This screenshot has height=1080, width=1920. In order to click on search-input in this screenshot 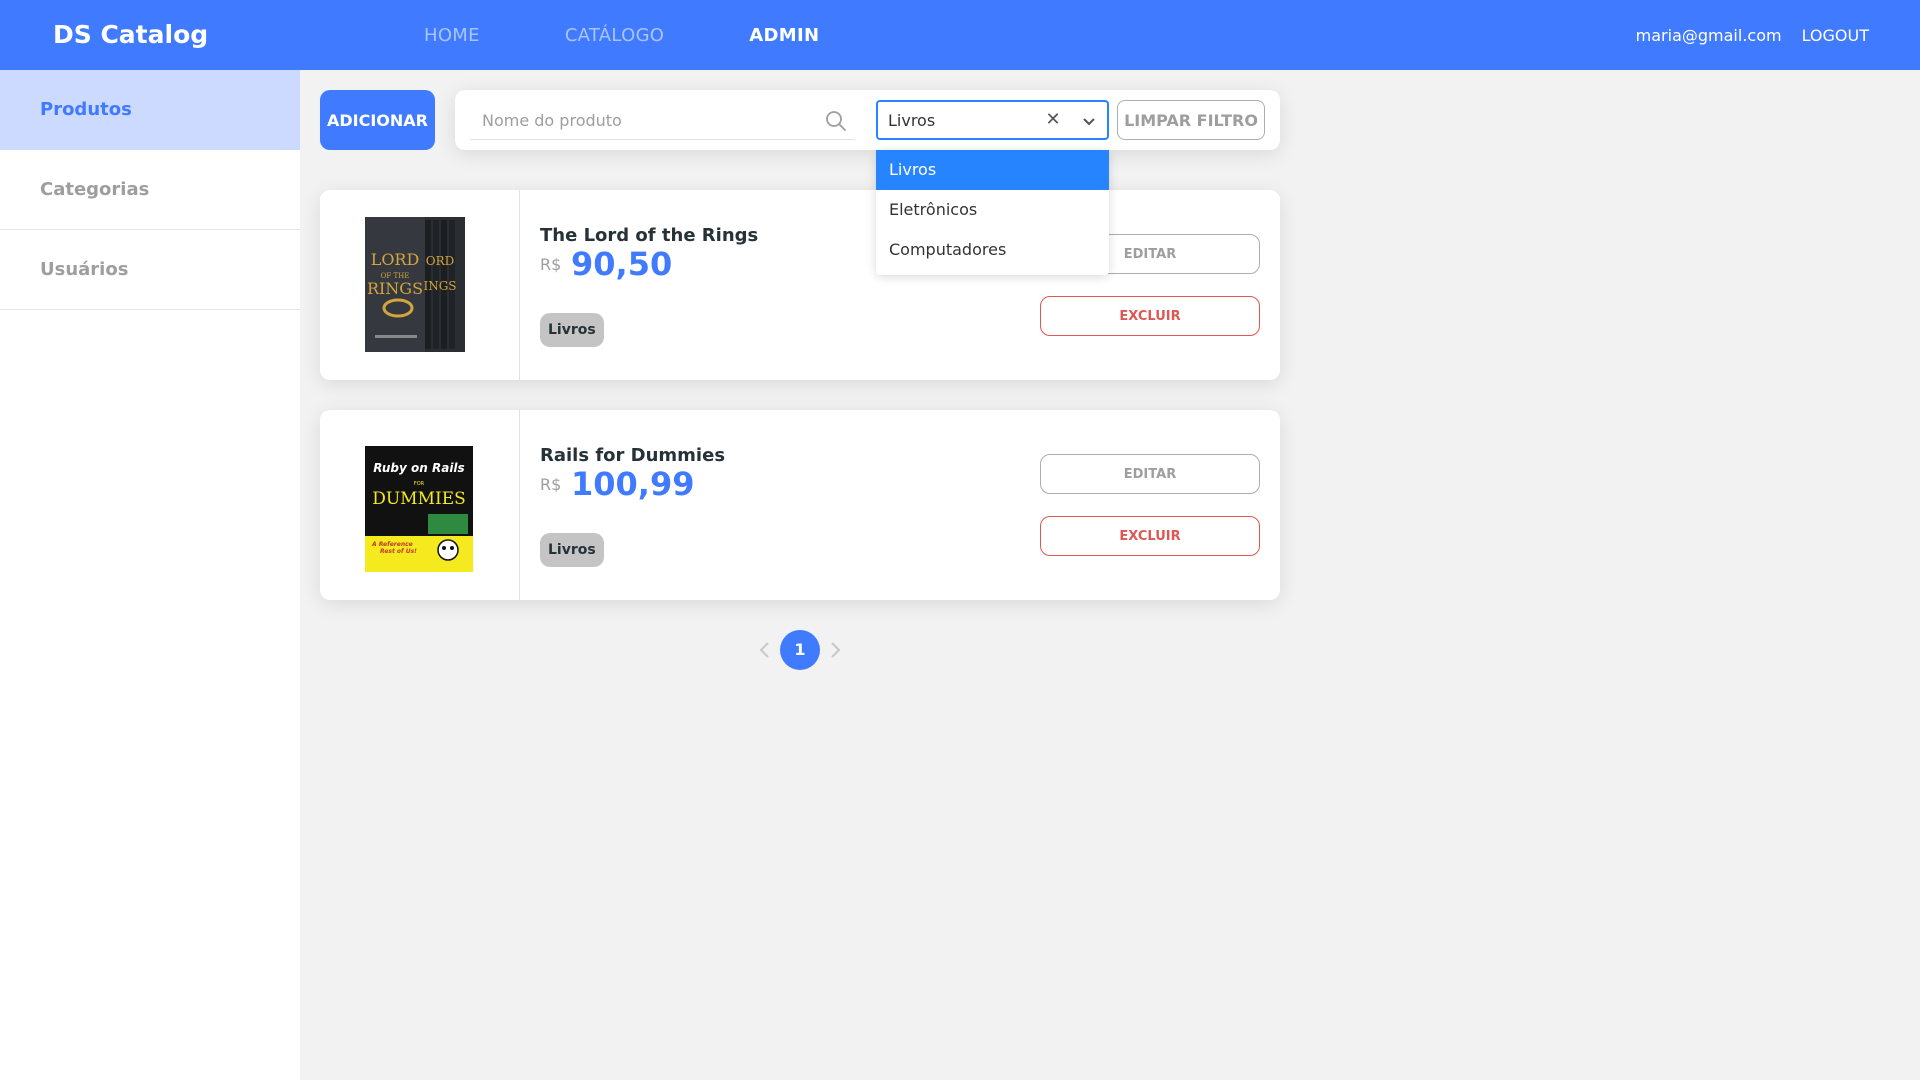, I will do `click(640, 120)`.